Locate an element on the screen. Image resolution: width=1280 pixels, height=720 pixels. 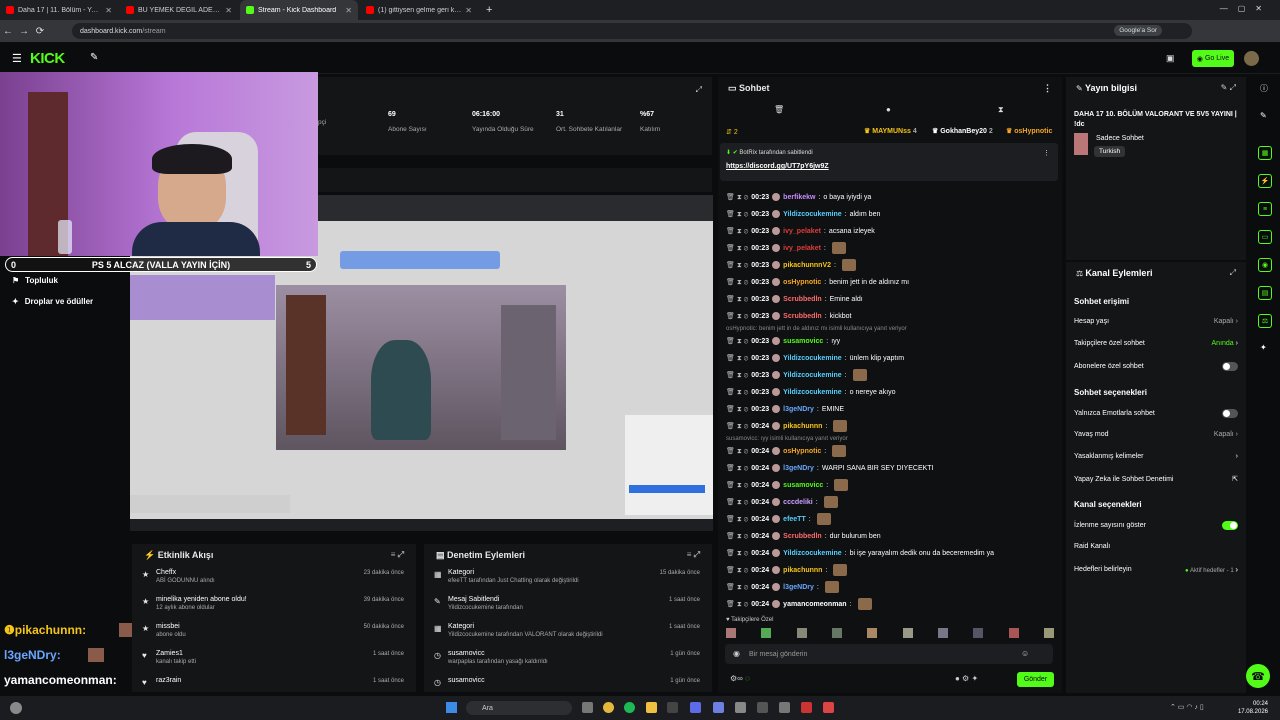
chat-message: 🗑 ⧗ ⊘ 00:24 Scrubbedln: dur bulurum ben is located at coordinates (803, 536).